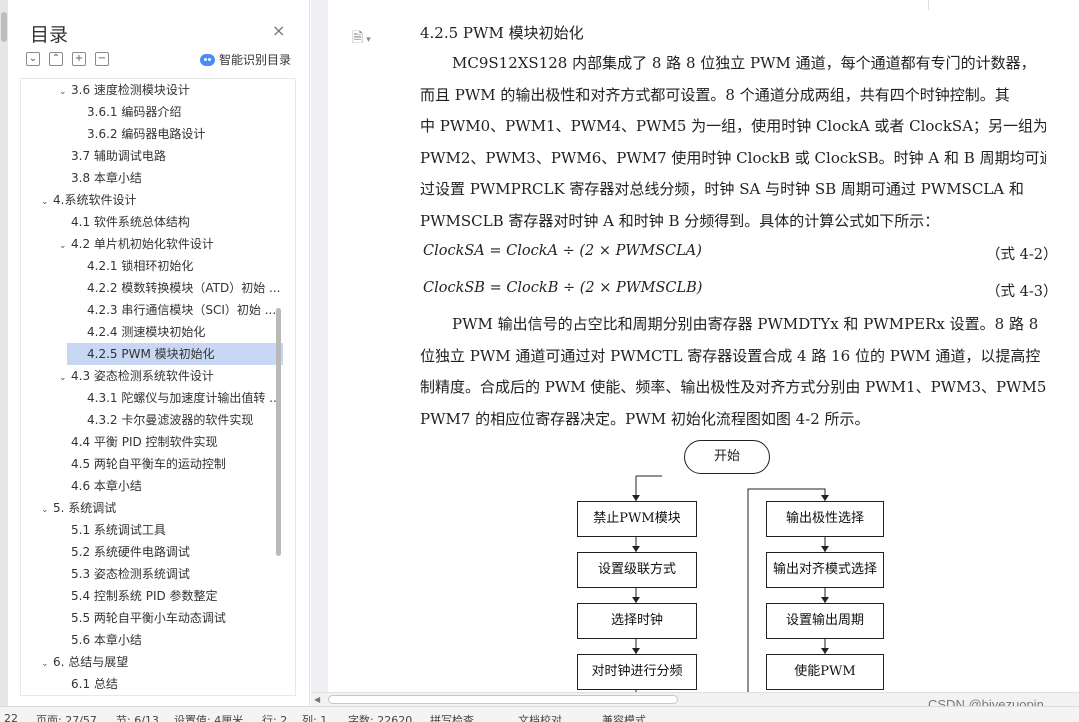 This screenshot has width=1079, height=722. I want to click on toc-scrollbar-thumb, so click(278, 432).